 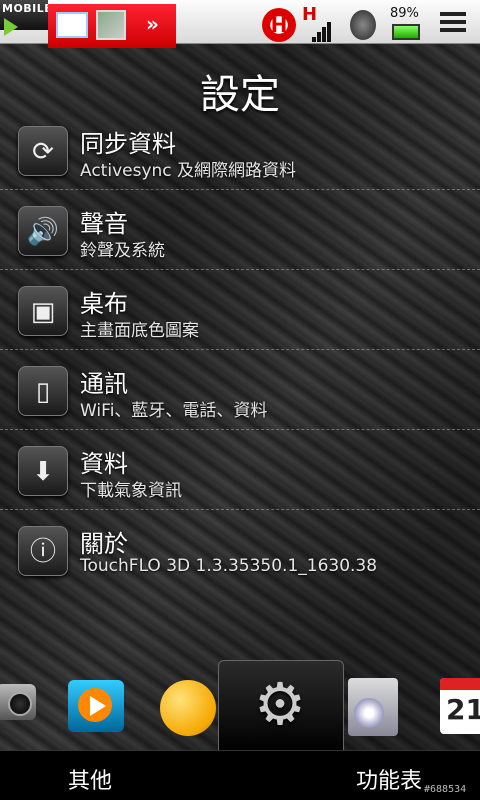 What do you see at coordinates (240, 230) in the screenshot?
I see `list-item-sound: 🔊 聲音 鈴聲及系統` at bounding box center [240, 230].